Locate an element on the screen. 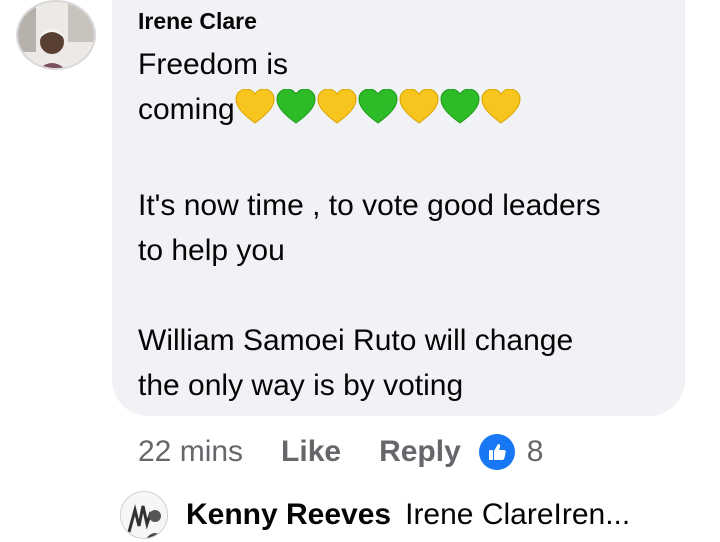  reply-author-name: Kenny Reeves is located at coordinates (288, 515).